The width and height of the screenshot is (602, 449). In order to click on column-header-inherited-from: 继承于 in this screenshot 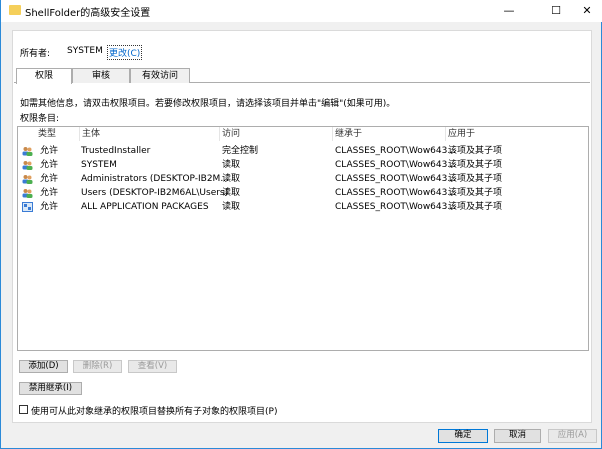, I will do `click(389, 134)`.